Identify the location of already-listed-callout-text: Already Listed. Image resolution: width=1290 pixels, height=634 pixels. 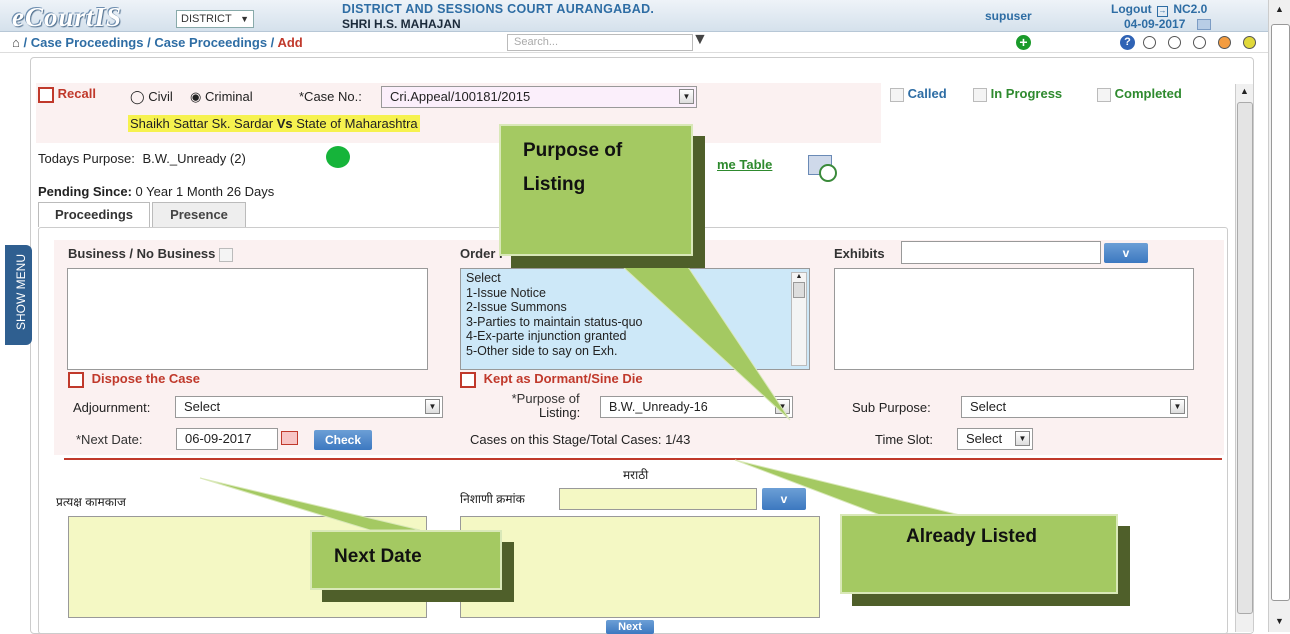
(971, 536).